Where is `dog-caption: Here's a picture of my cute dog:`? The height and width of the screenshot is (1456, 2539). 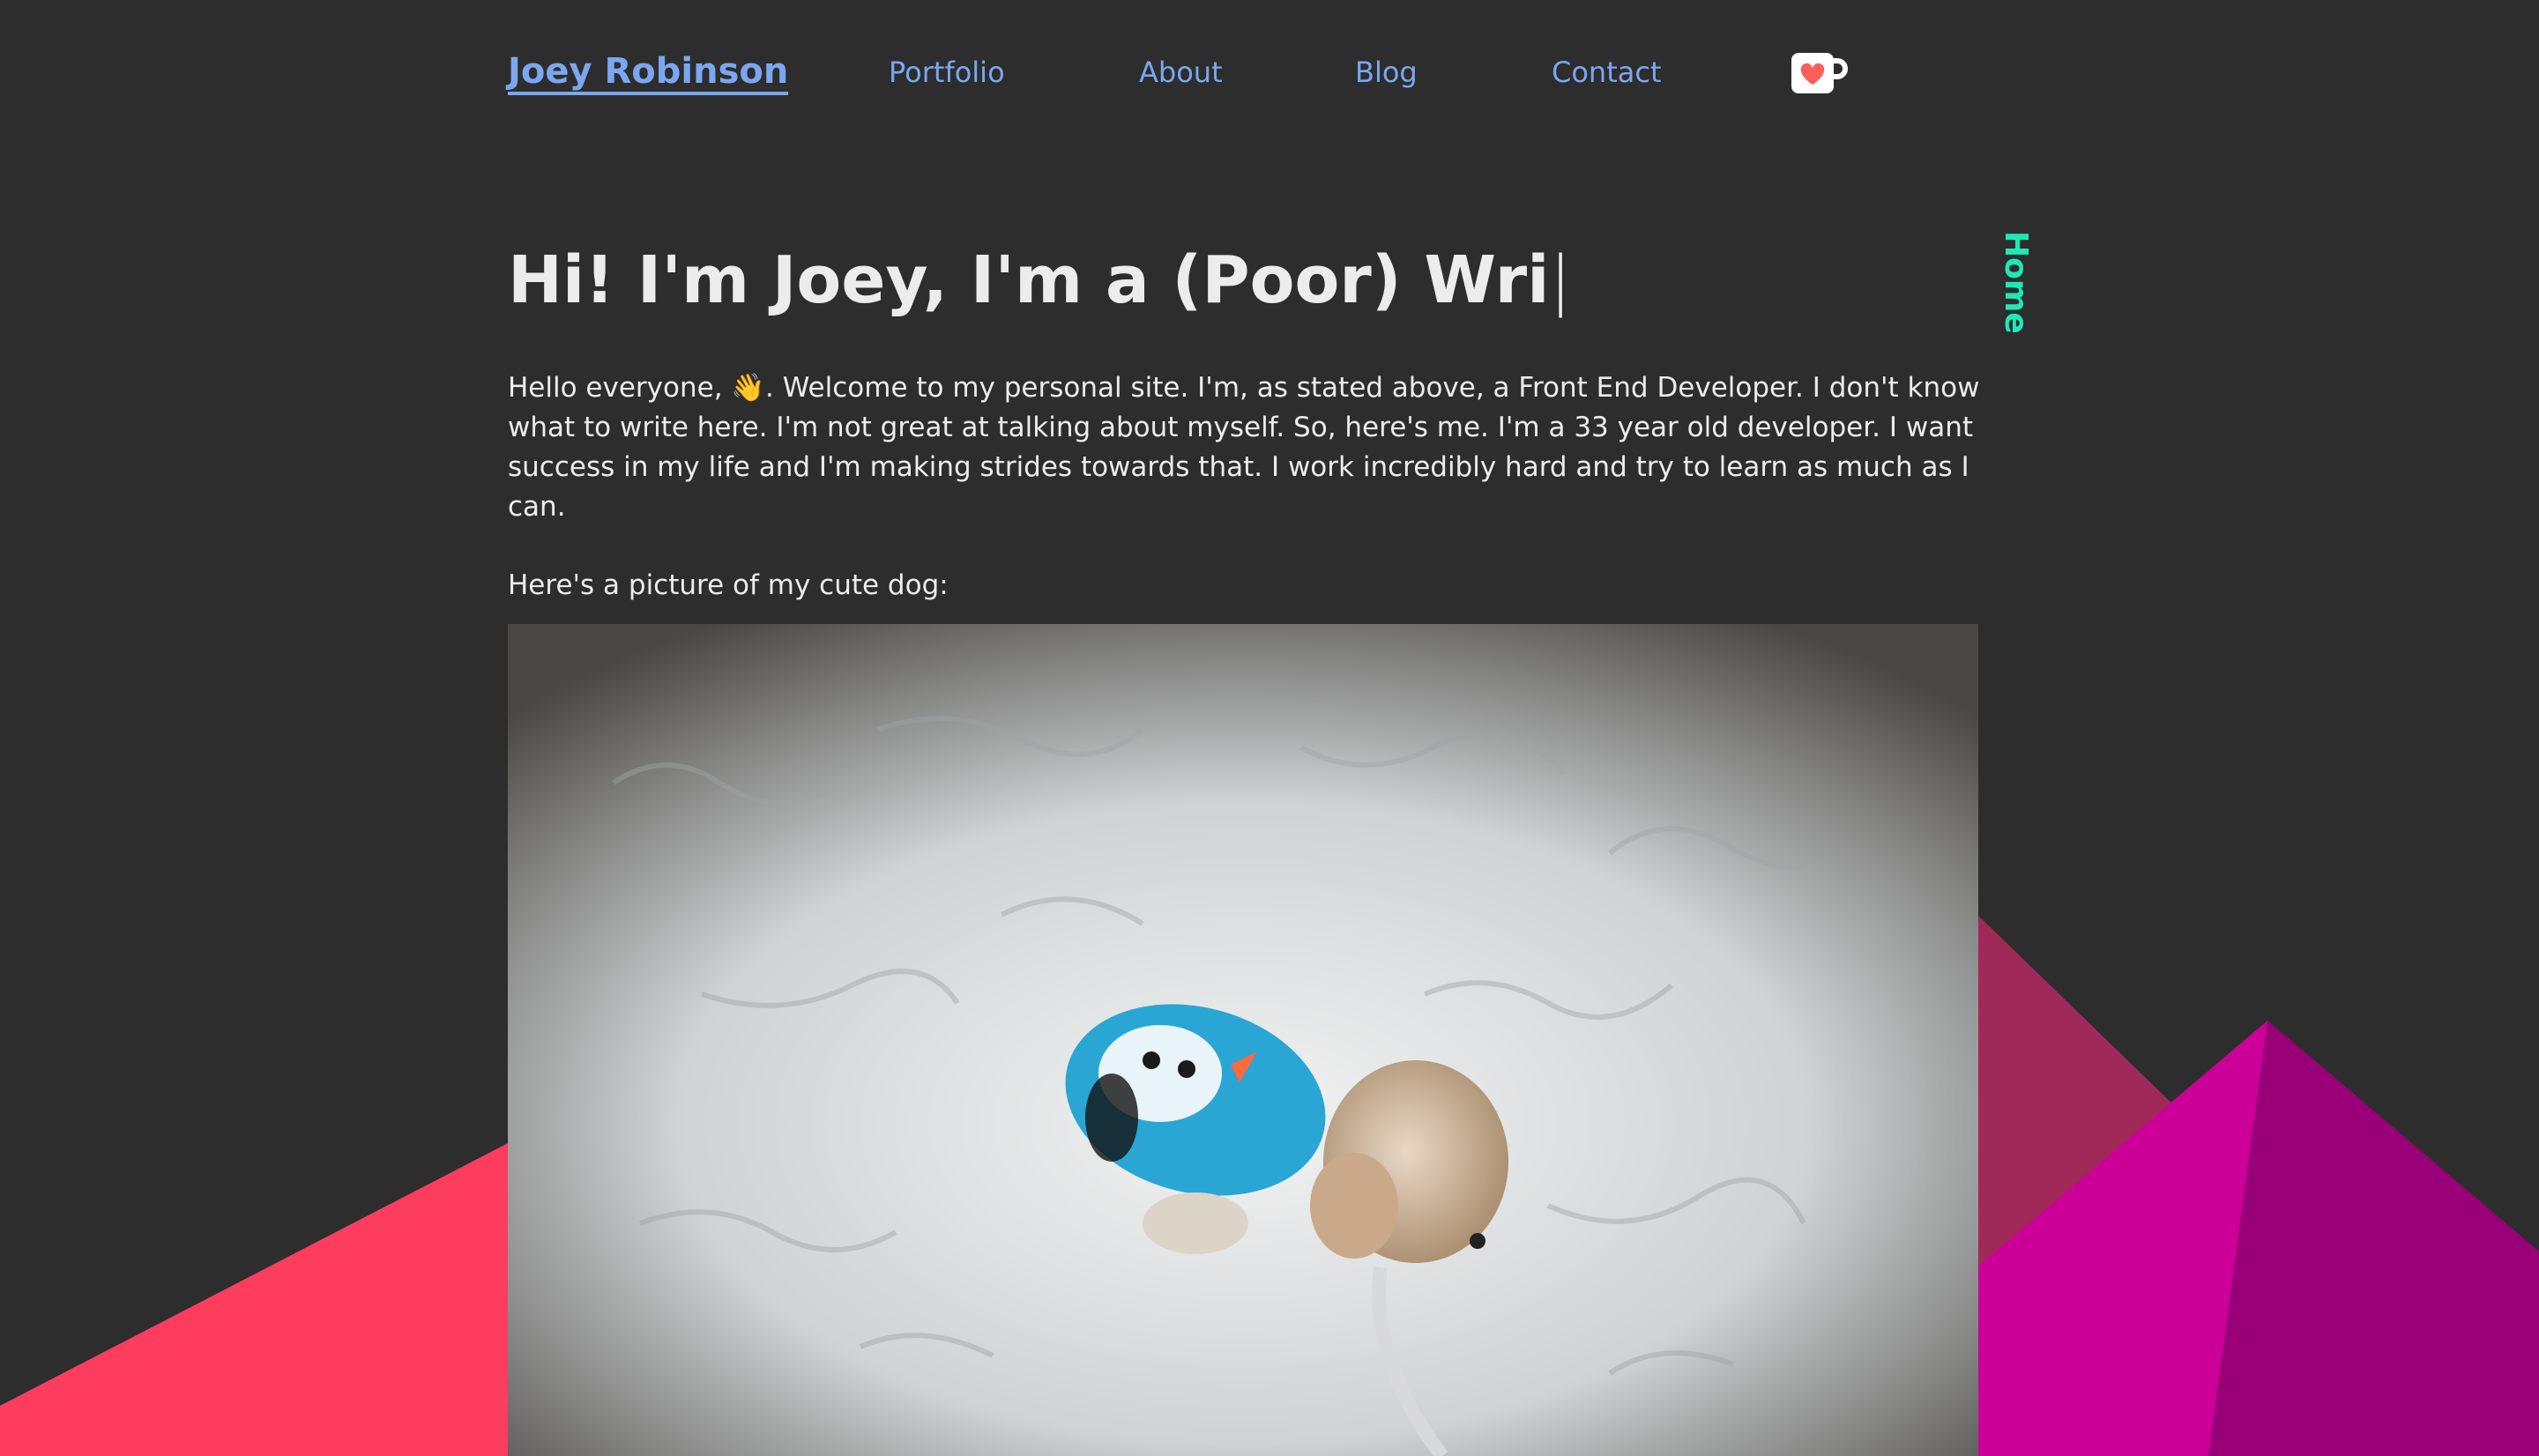
dog-caption: Here's a picture of my cute dog: is located at coordinates (728, 585).